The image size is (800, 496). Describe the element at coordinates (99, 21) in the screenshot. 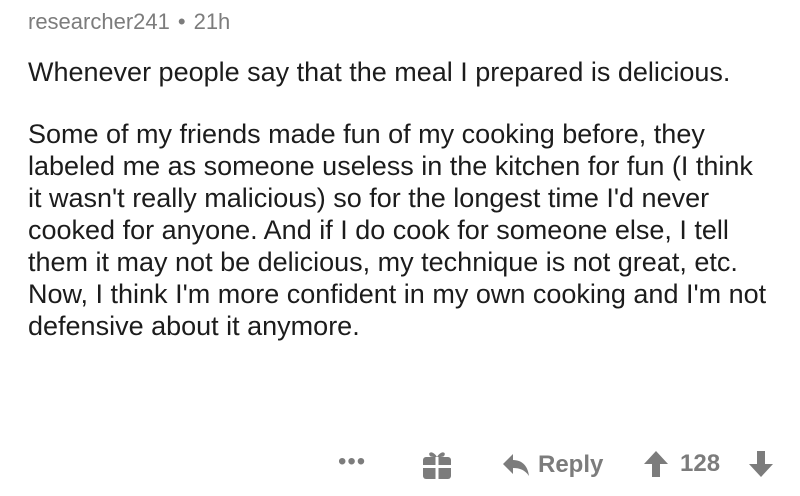

I see `author-name: researcher241` at that location.